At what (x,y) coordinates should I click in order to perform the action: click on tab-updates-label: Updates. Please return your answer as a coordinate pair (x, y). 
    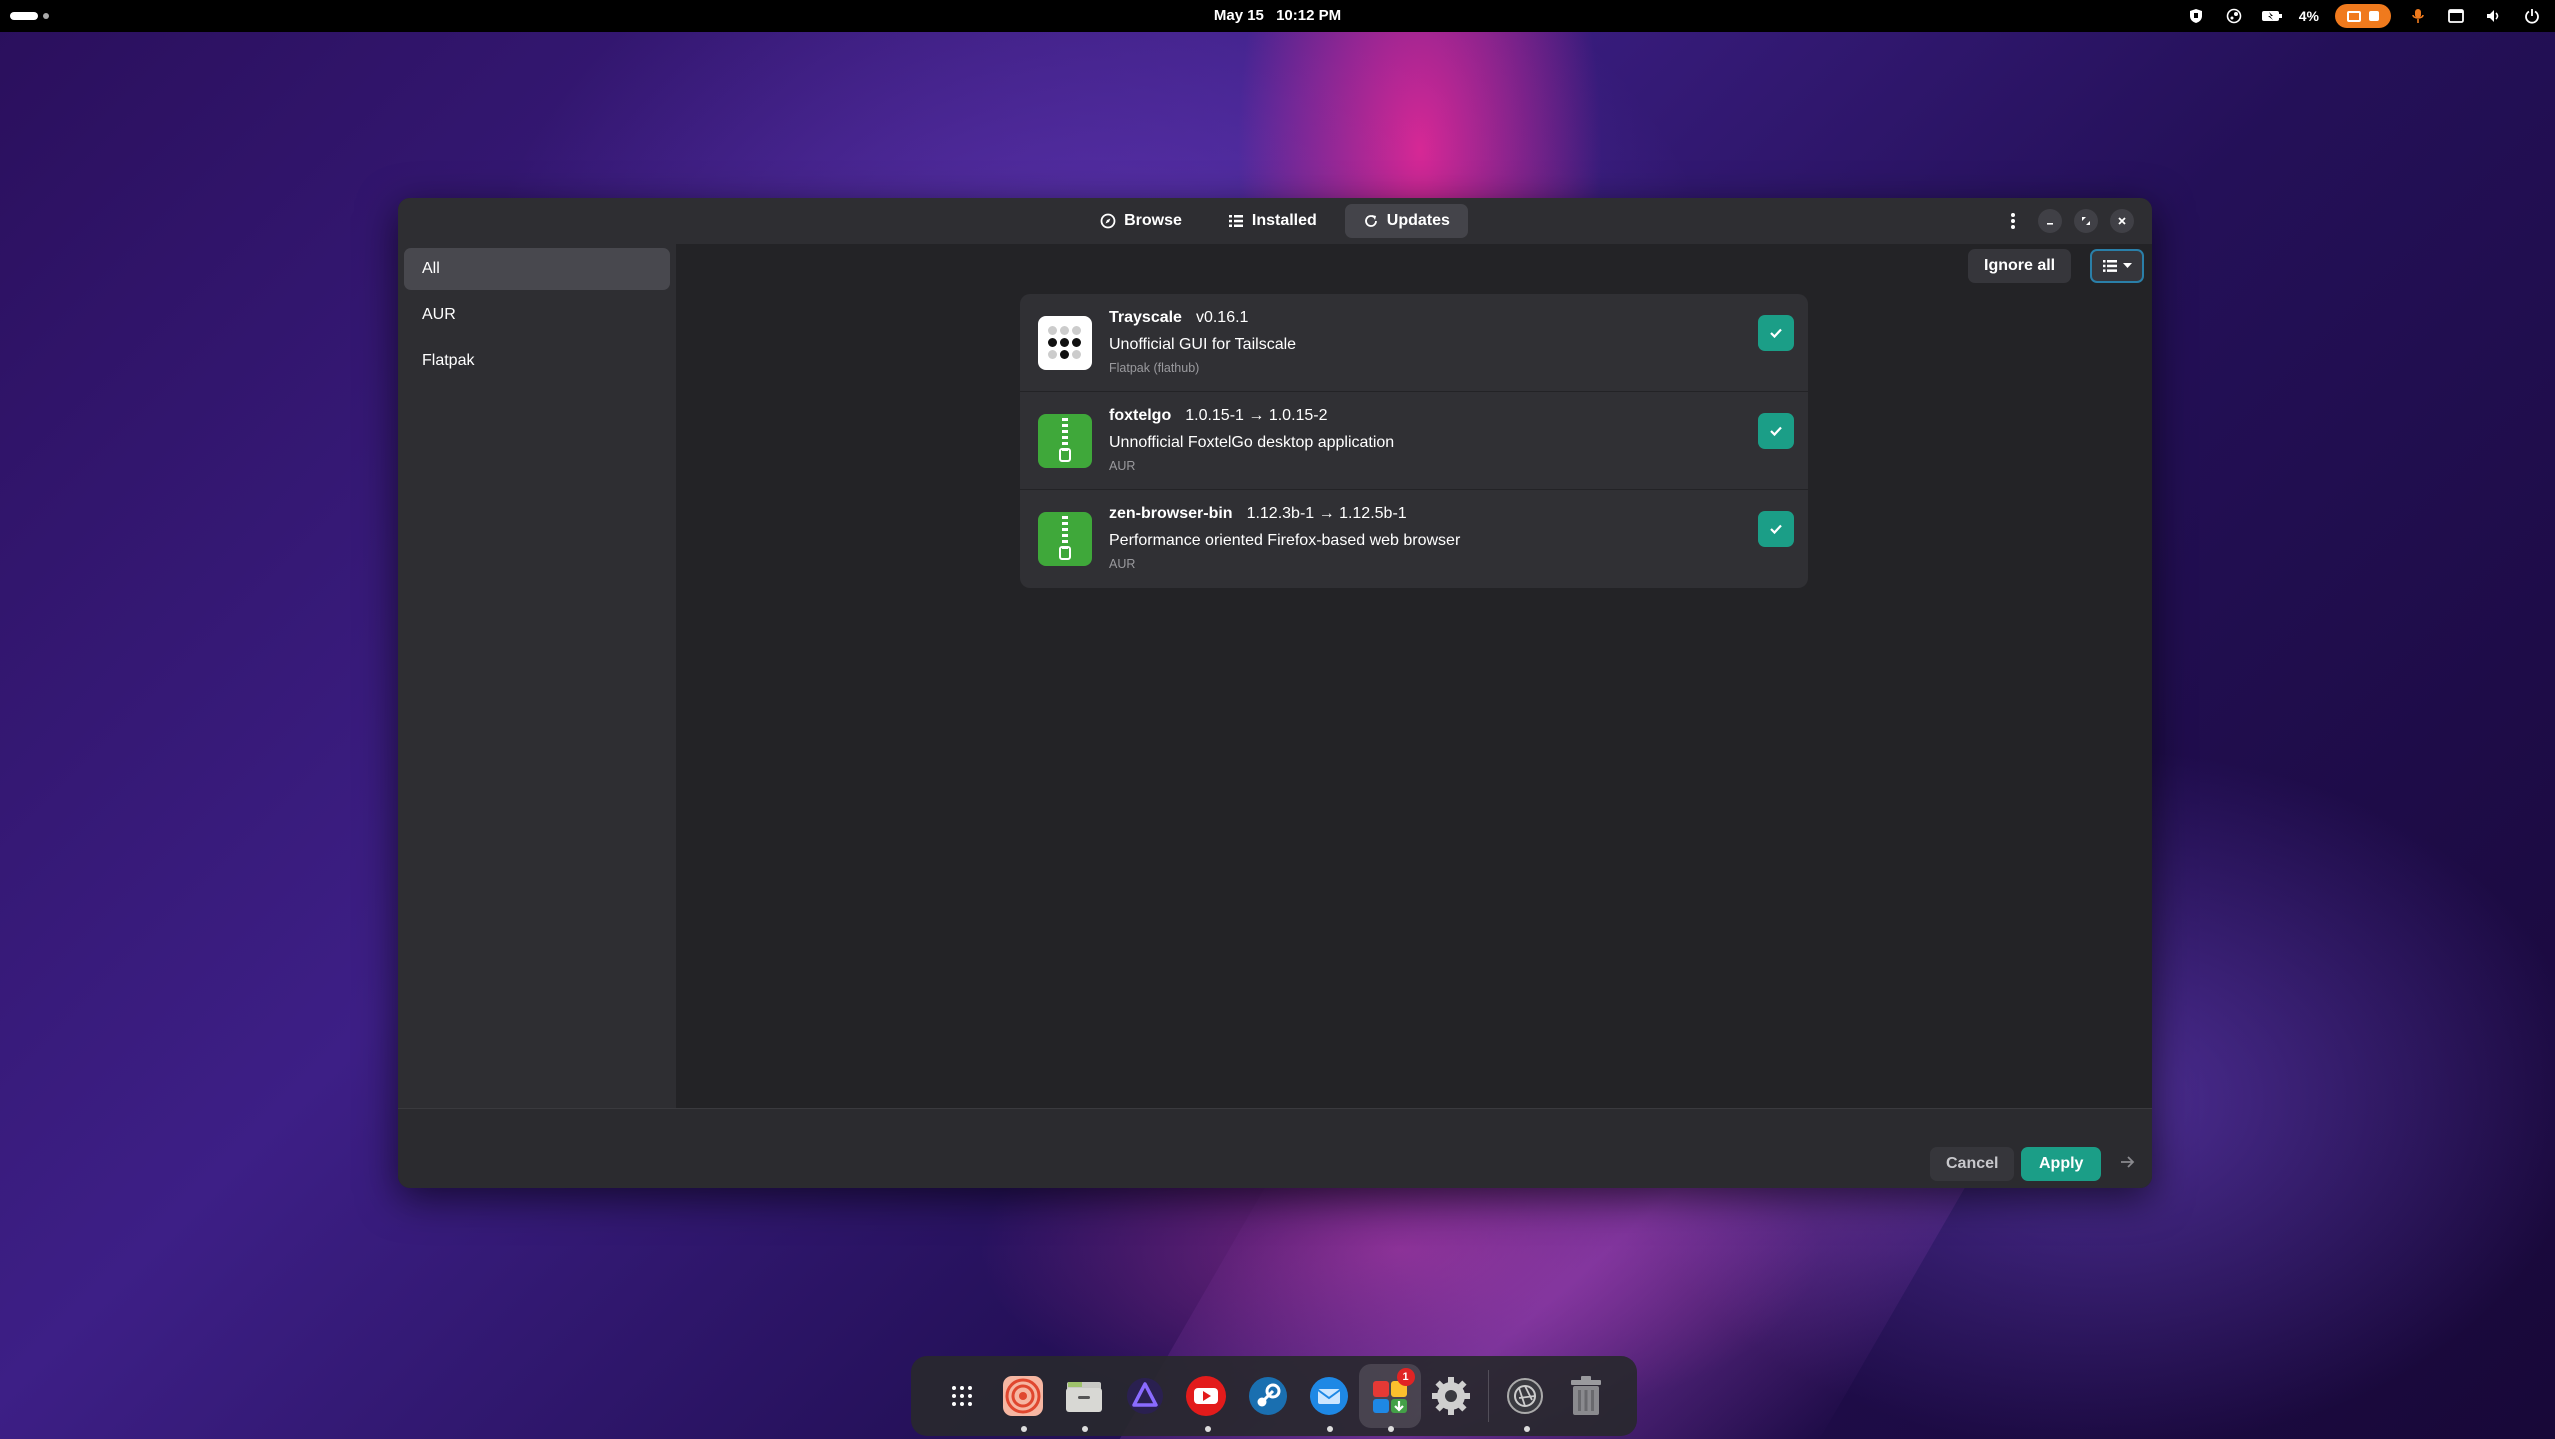
    Looking at the image, I should click on (1418, 220).